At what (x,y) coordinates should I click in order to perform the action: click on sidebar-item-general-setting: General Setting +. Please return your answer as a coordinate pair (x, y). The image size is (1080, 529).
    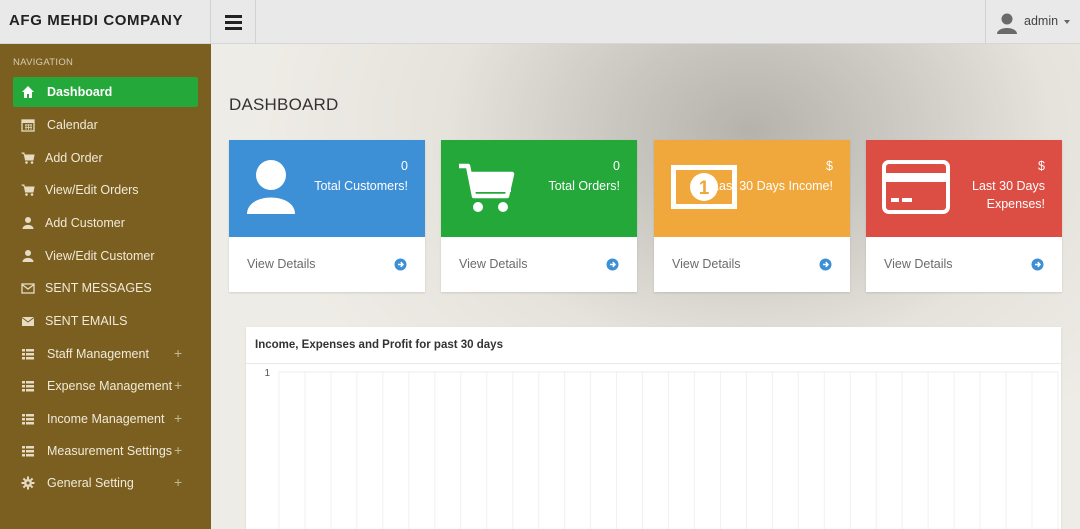
    Looking at the image, I should click on (105, 483).